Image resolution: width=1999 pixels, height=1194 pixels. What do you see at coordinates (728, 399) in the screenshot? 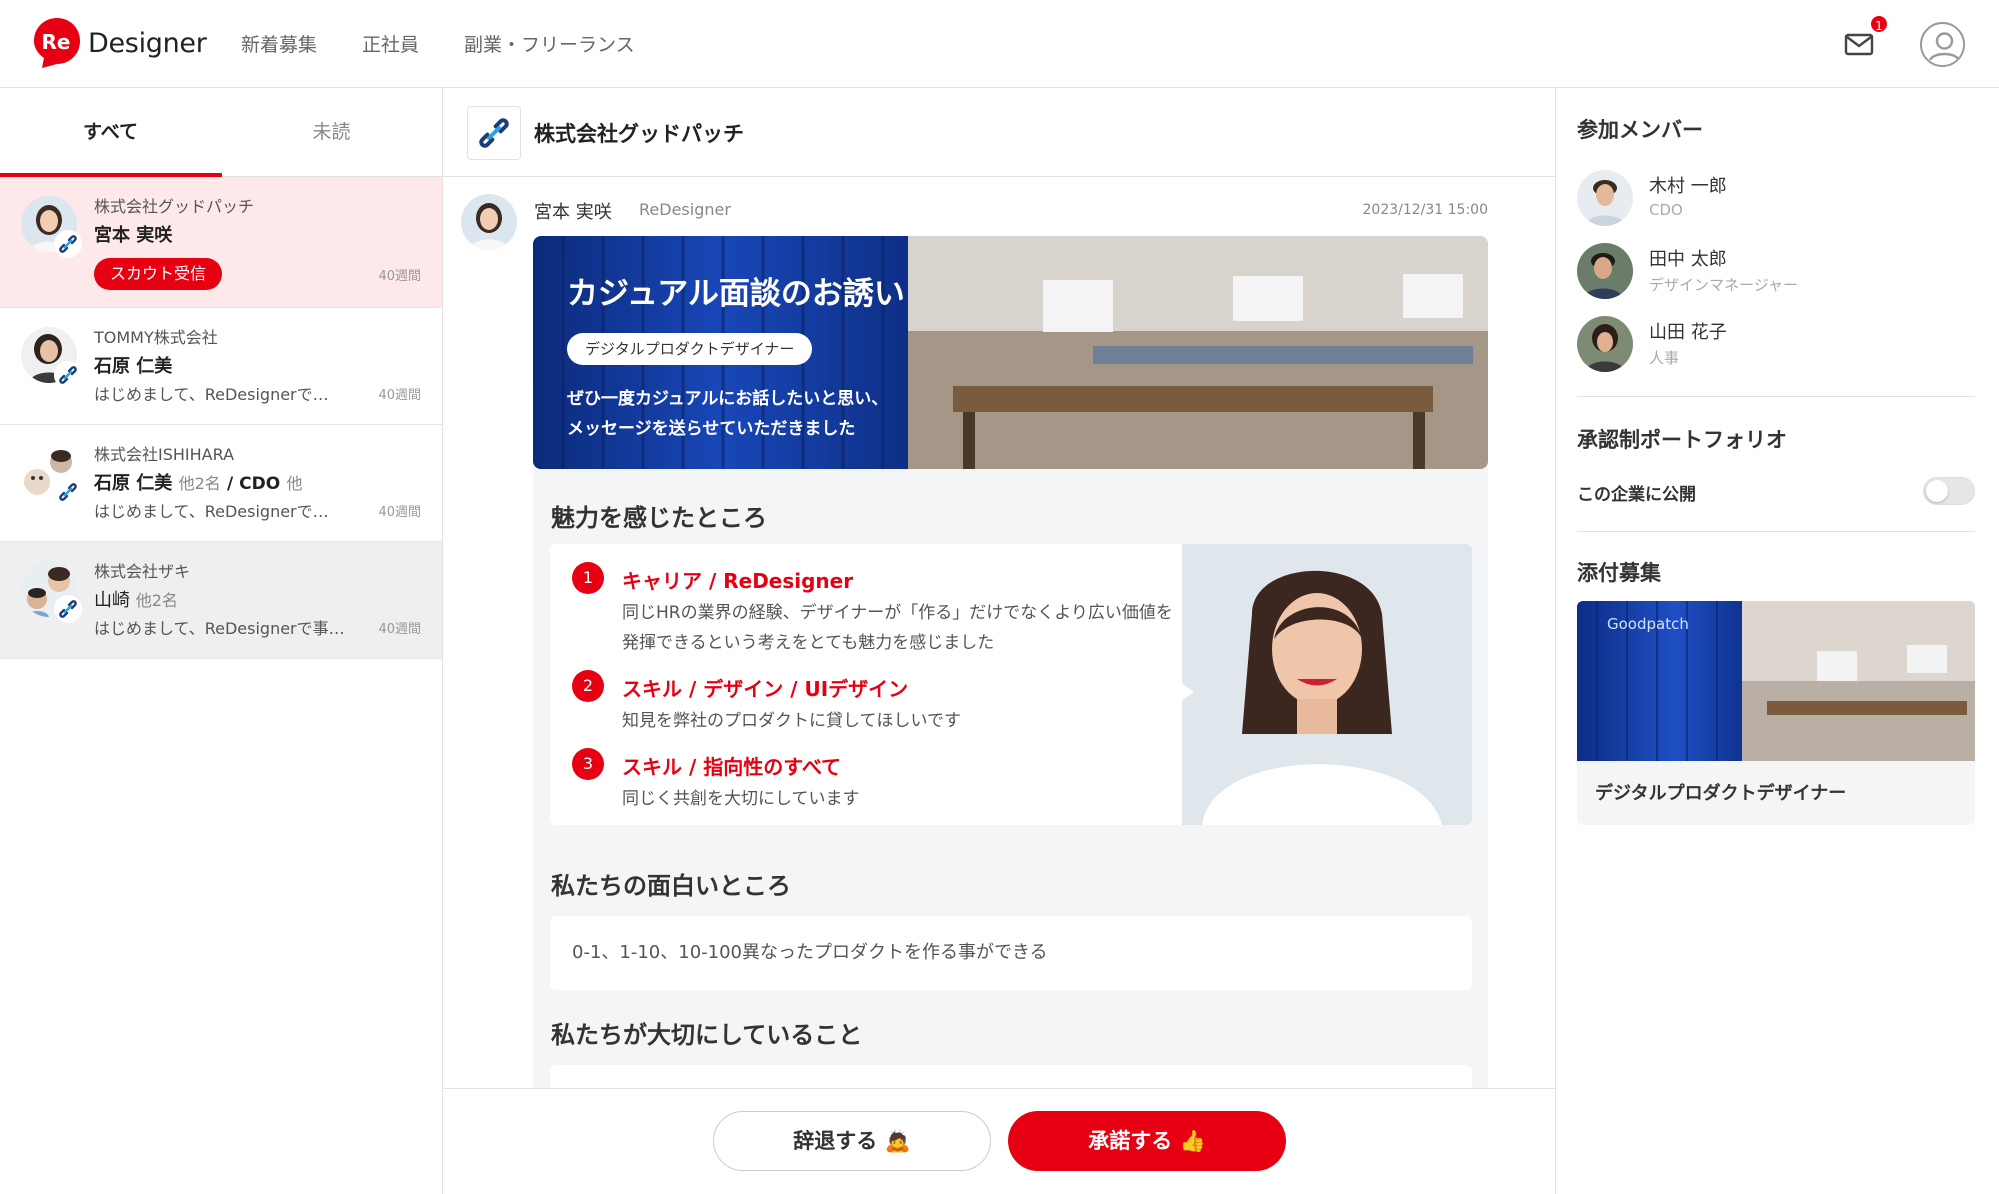
I see `banner-message-line: ぜひ一度カジュアルにお話したいと思い、` at bounding box center [728, 399].